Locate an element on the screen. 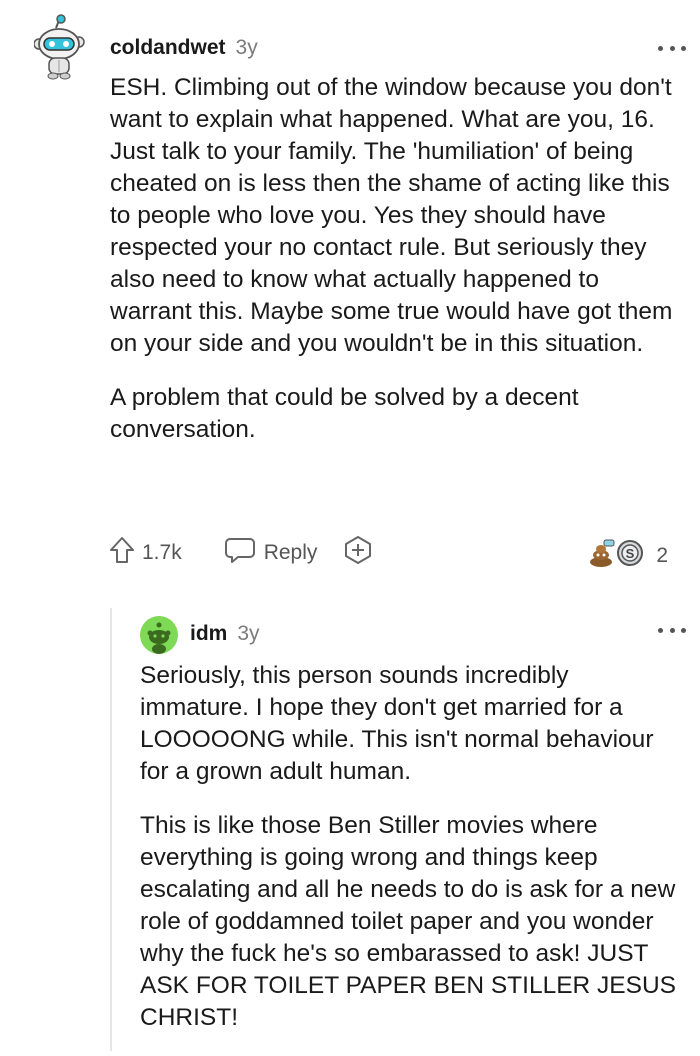 The height and width of the screenshot is (1056, 700). reply-button: Reply is located at coordinates (271, 553).